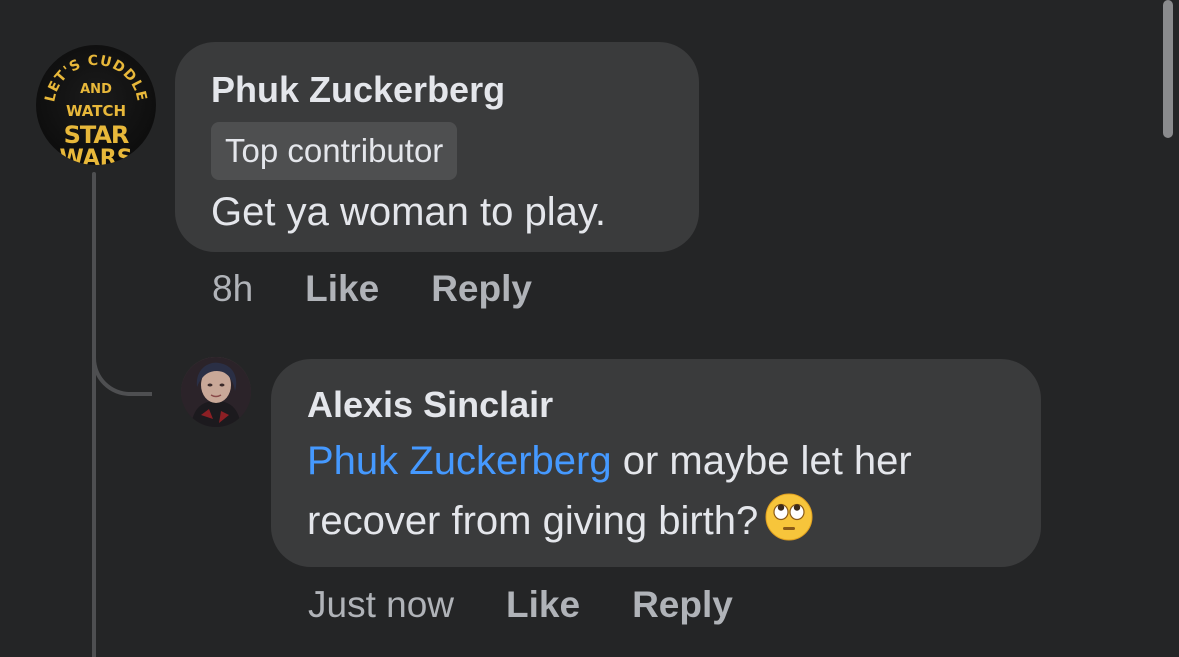  Describe the element at coordinates (789, 517) in the screenshot. I see `face-with-rolling-eyes-icon` at that location.